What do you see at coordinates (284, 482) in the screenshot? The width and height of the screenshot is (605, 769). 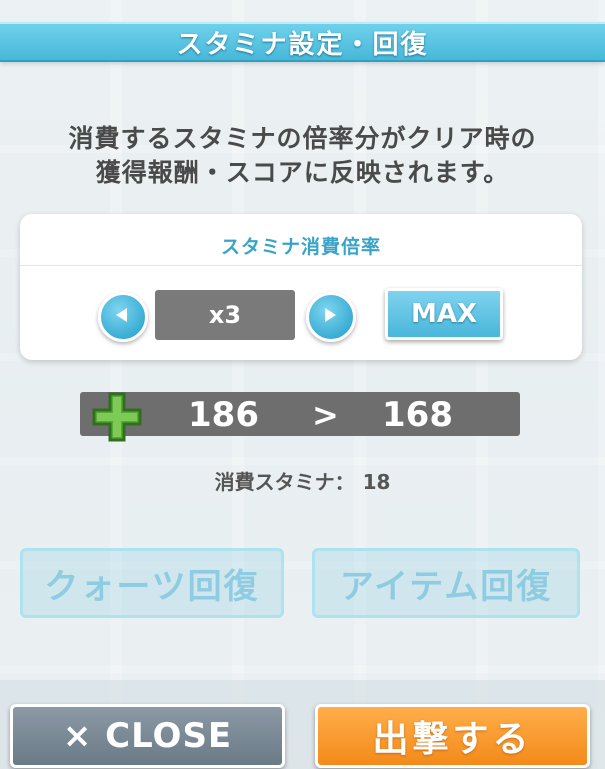 I see `consume-label: 消費スタミナ：` at bounding box center [284, 482].